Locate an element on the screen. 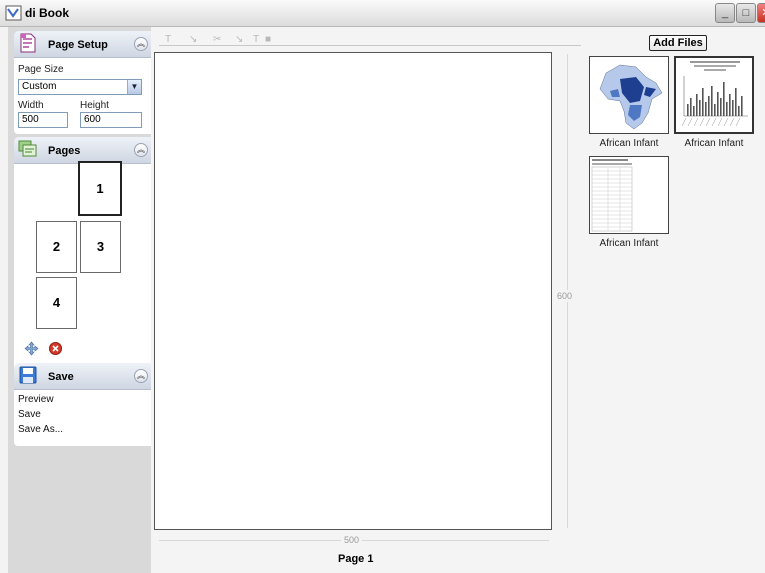  window-title: di Book is located at coordinates (47, 13).